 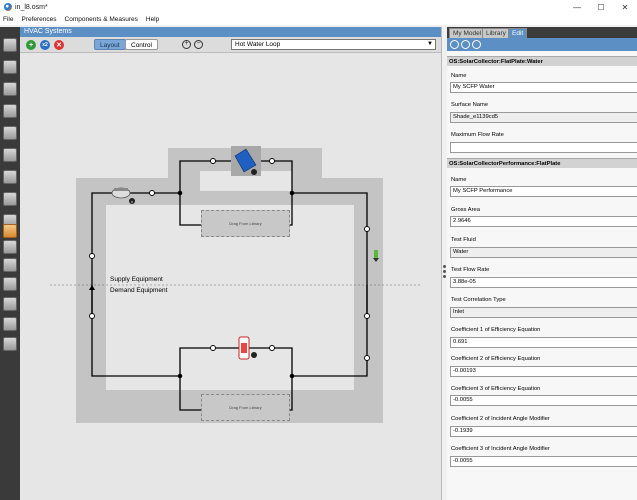 What do you see at coordinates (141, 44) in the screenshot?
I see `control-tab: Control` at bounding box center [141, 44].